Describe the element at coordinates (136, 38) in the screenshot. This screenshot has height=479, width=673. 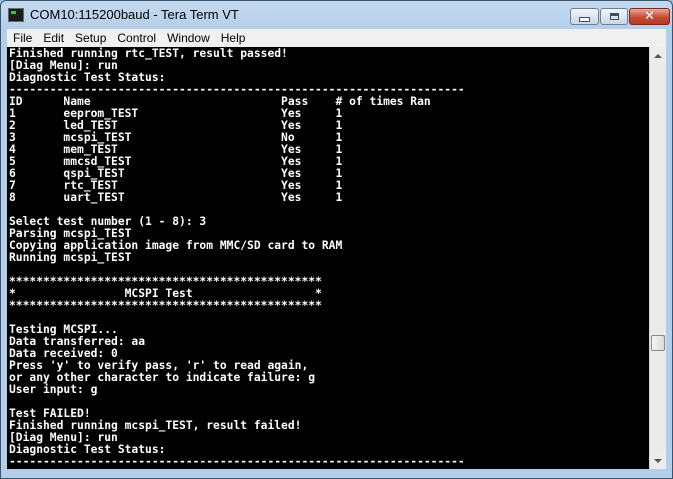
I see `menu-control: Control` at that location.